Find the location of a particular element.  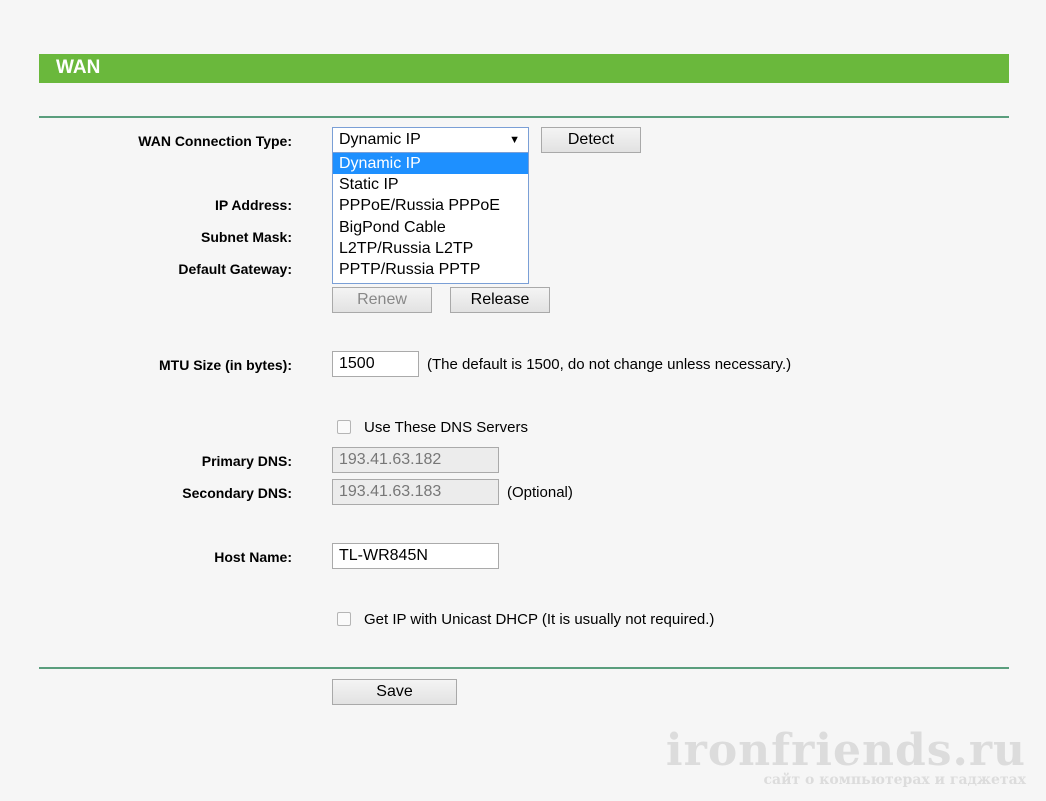

connection-type-value: Dynamic IP is located at coordinates (380, 139).